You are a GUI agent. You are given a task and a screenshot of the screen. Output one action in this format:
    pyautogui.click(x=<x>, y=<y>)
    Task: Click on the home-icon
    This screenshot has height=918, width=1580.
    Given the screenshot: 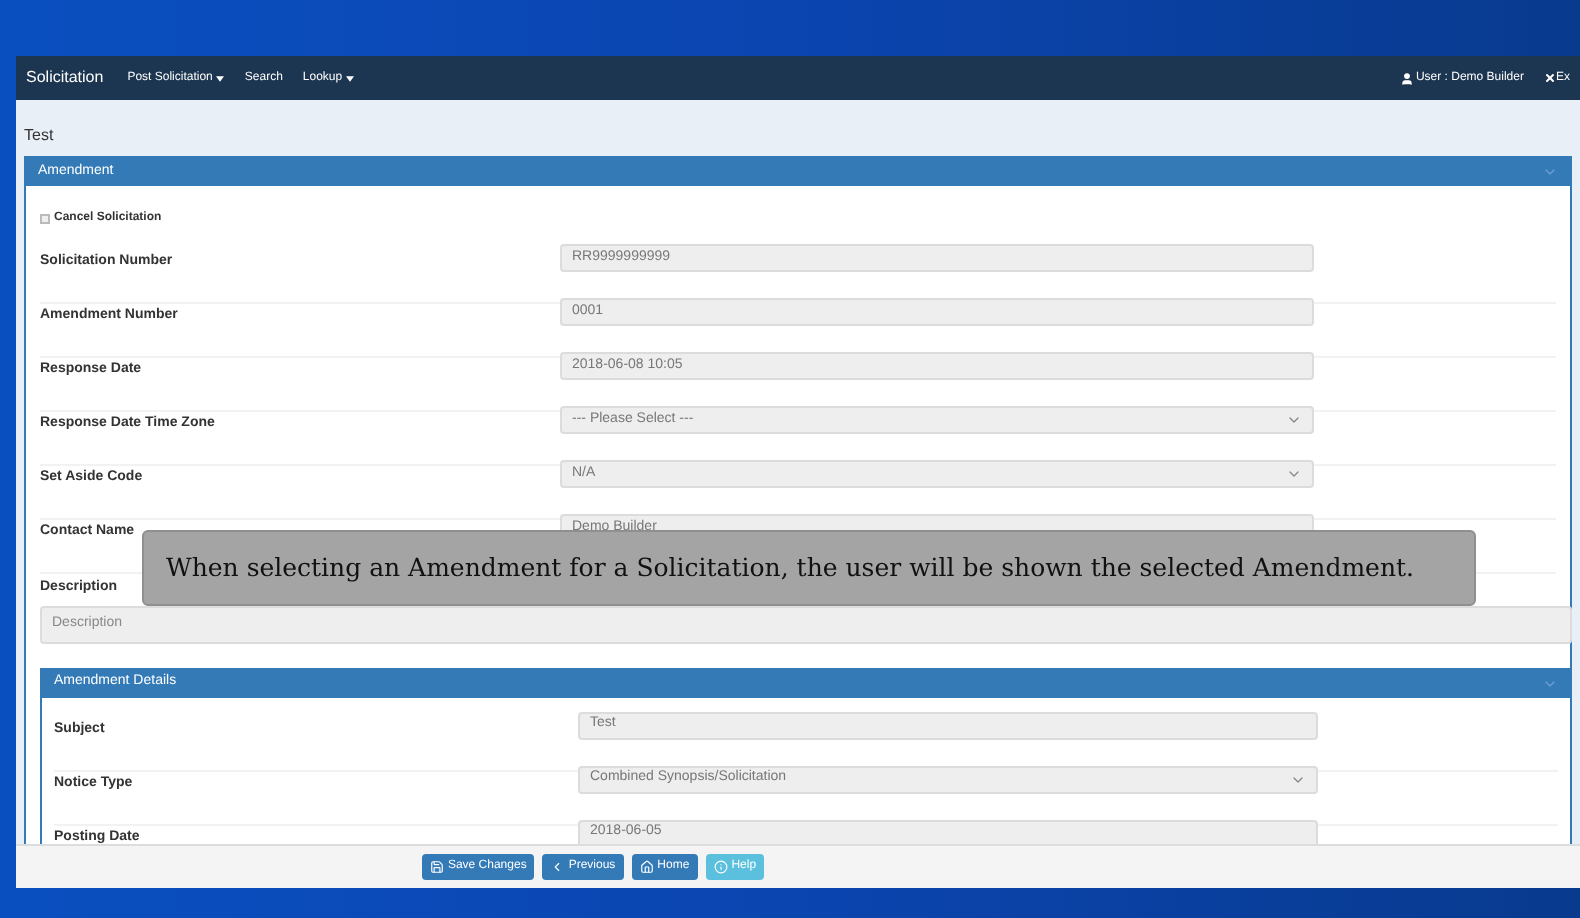 What is the action you would take?
    pyautogui.click(x=646, y=867)
    